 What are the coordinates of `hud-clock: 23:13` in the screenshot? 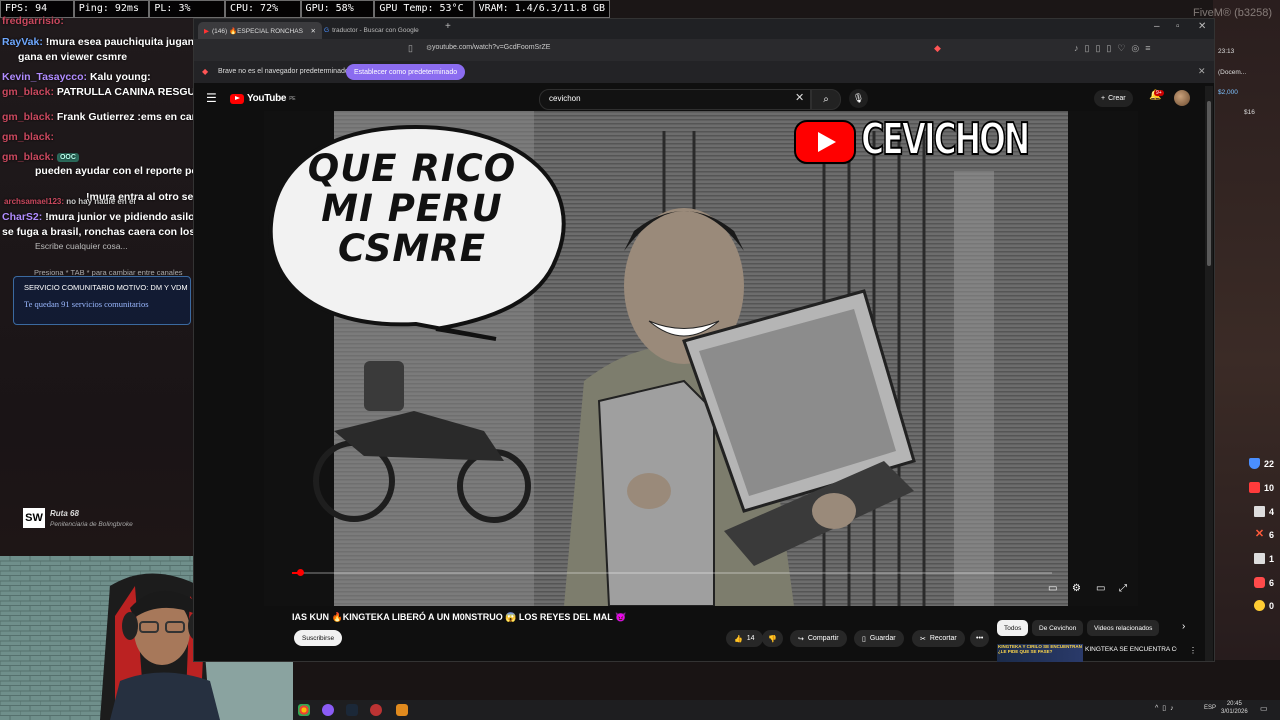 It's located at (1226, 51).